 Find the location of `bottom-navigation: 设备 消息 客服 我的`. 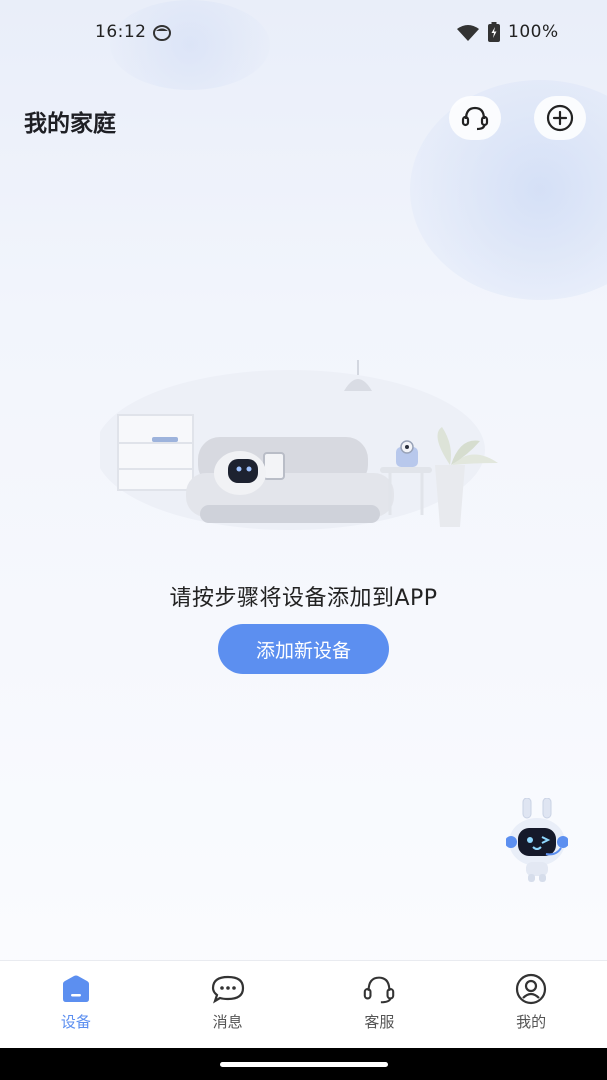

bottom-navigation: 设备 消息 客服 我的 is located at coordinates (303, 1004).